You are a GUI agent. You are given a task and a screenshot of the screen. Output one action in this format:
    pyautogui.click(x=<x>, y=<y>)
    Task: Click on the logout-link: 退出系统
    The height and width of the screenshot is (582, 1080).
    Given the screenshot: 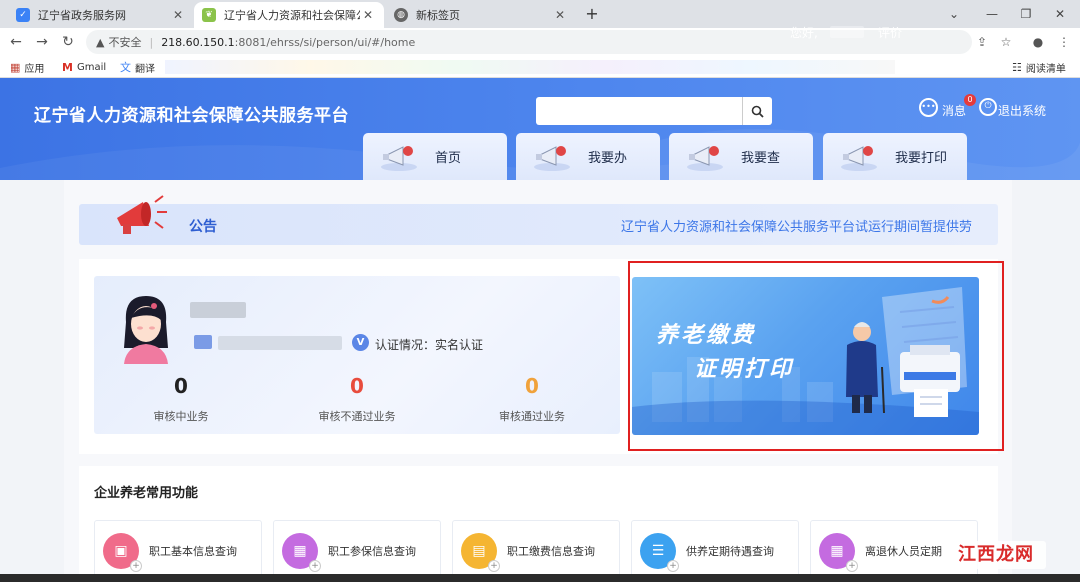 What is the action you would take?
    pyautogui.click(x=1022, y=110)
    